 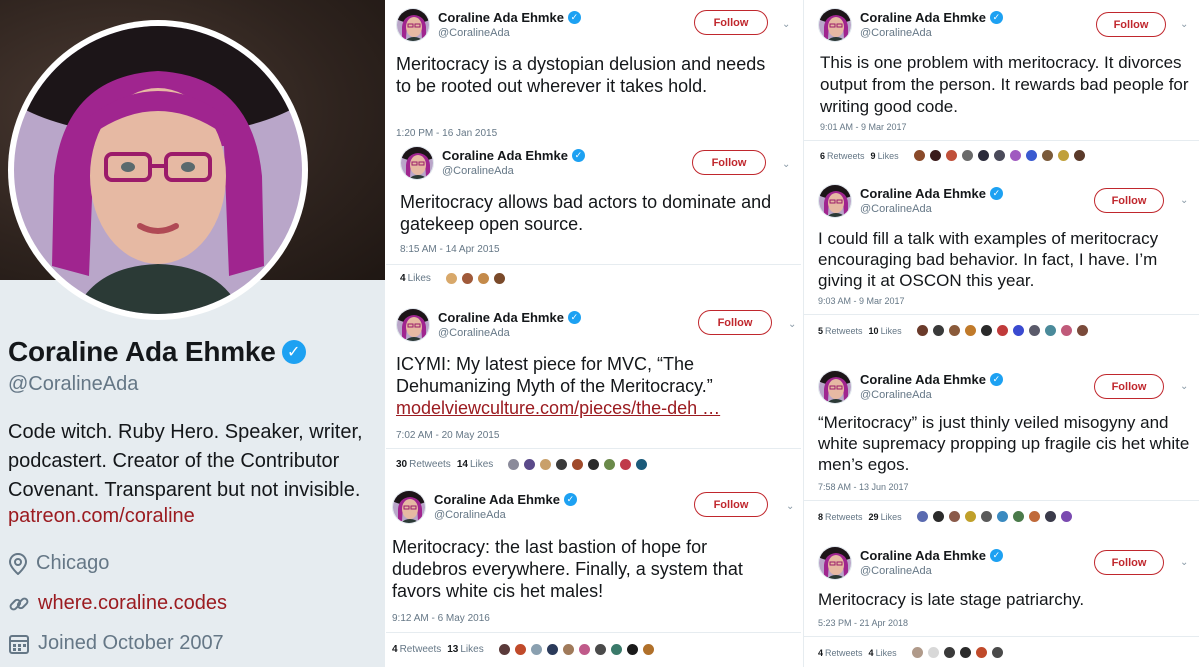 What do you see at coordinates (863, 487) in the screenshot?
I see `tweet-timestamp: 7:58 AM - 13 Jun 2017` at bounding box center [863, 487].